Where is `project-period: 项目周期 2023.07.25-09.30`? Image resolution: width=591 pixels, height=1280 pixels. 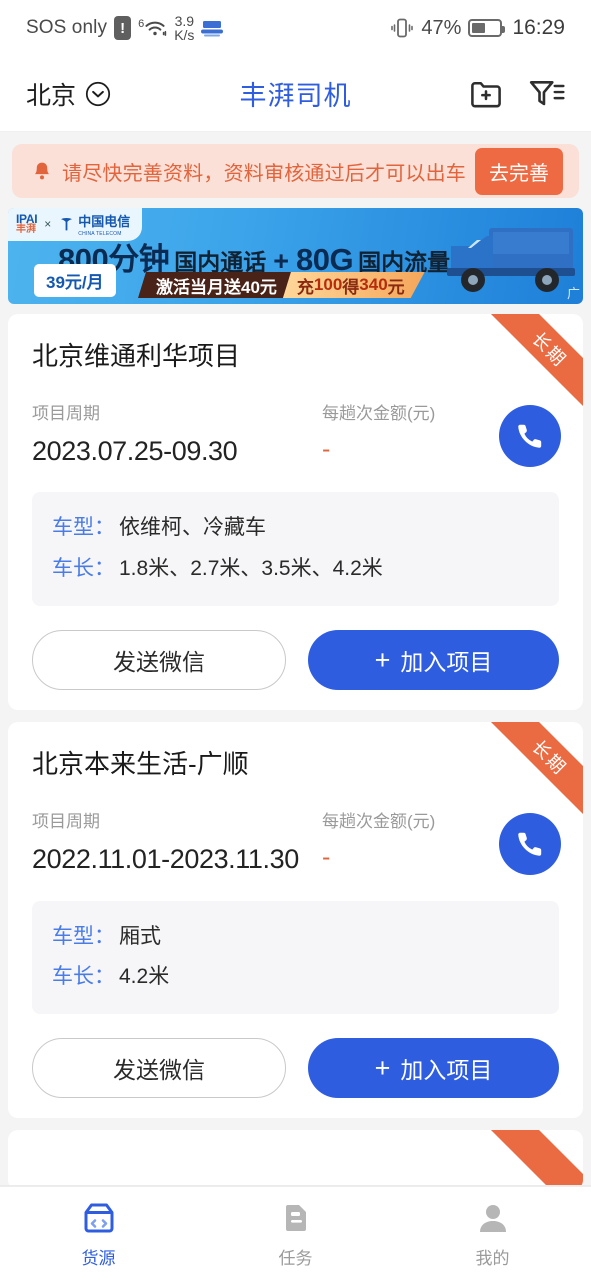
project-period: 项目周期 2023.07.25-09.30 is located at coordinates (177, 434).